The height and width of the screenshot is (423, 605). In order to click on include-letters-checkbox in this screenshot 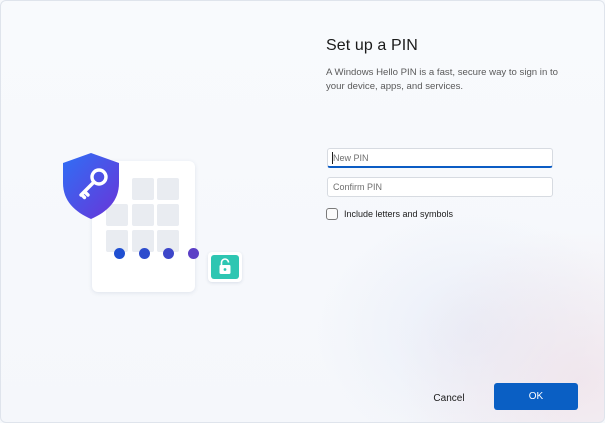, I will do `click(332, 214)`.